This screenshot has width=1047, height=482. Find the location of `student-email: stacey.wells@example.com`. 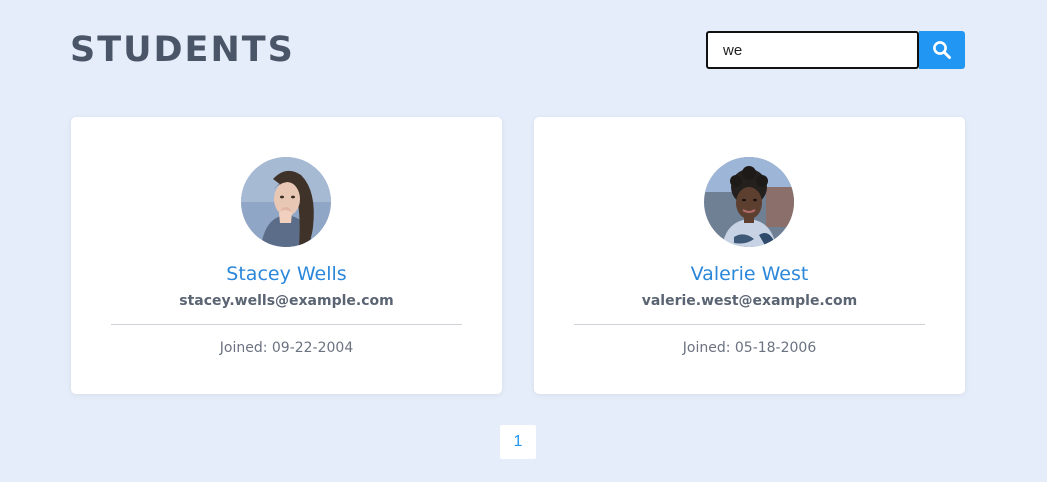

student-email: stacey.wells@example.com is located at coordinates (286, 301).